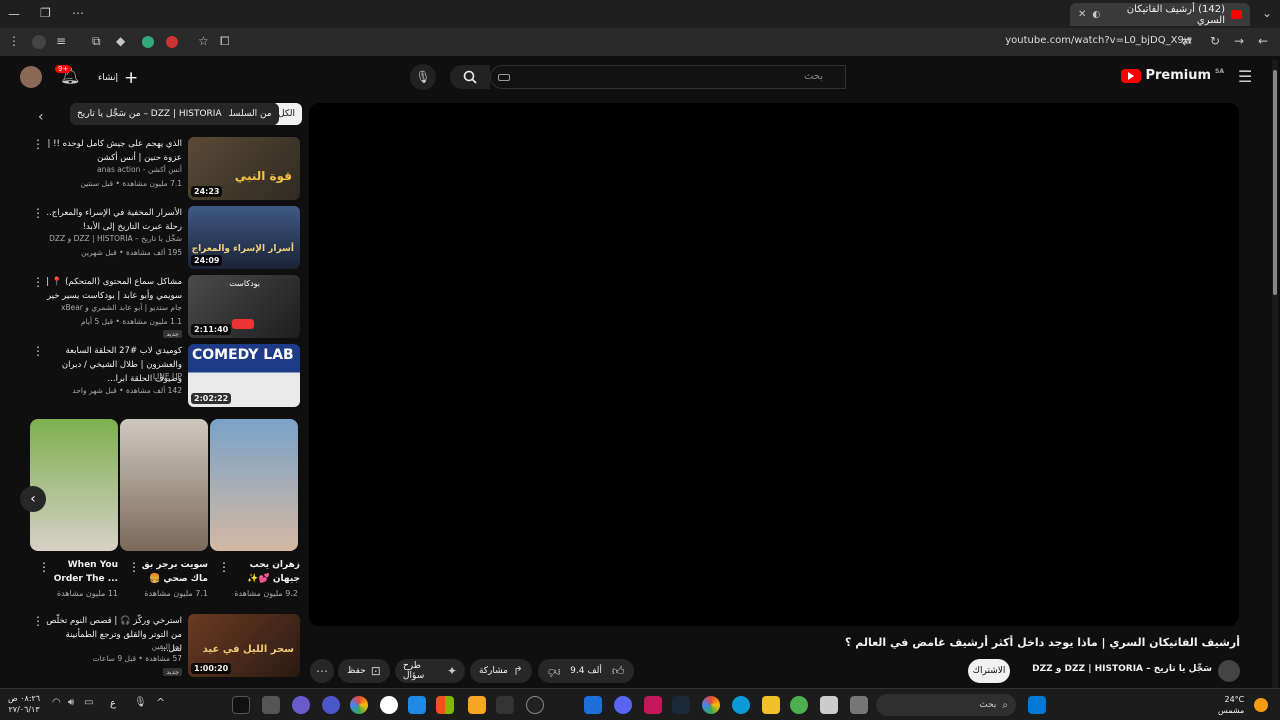 This screenshot has width=1280, height=720. What do you see at coordinates (668, 77) in the screenshot?
I see `search-input: بحث` at bounding box center [668, 77].